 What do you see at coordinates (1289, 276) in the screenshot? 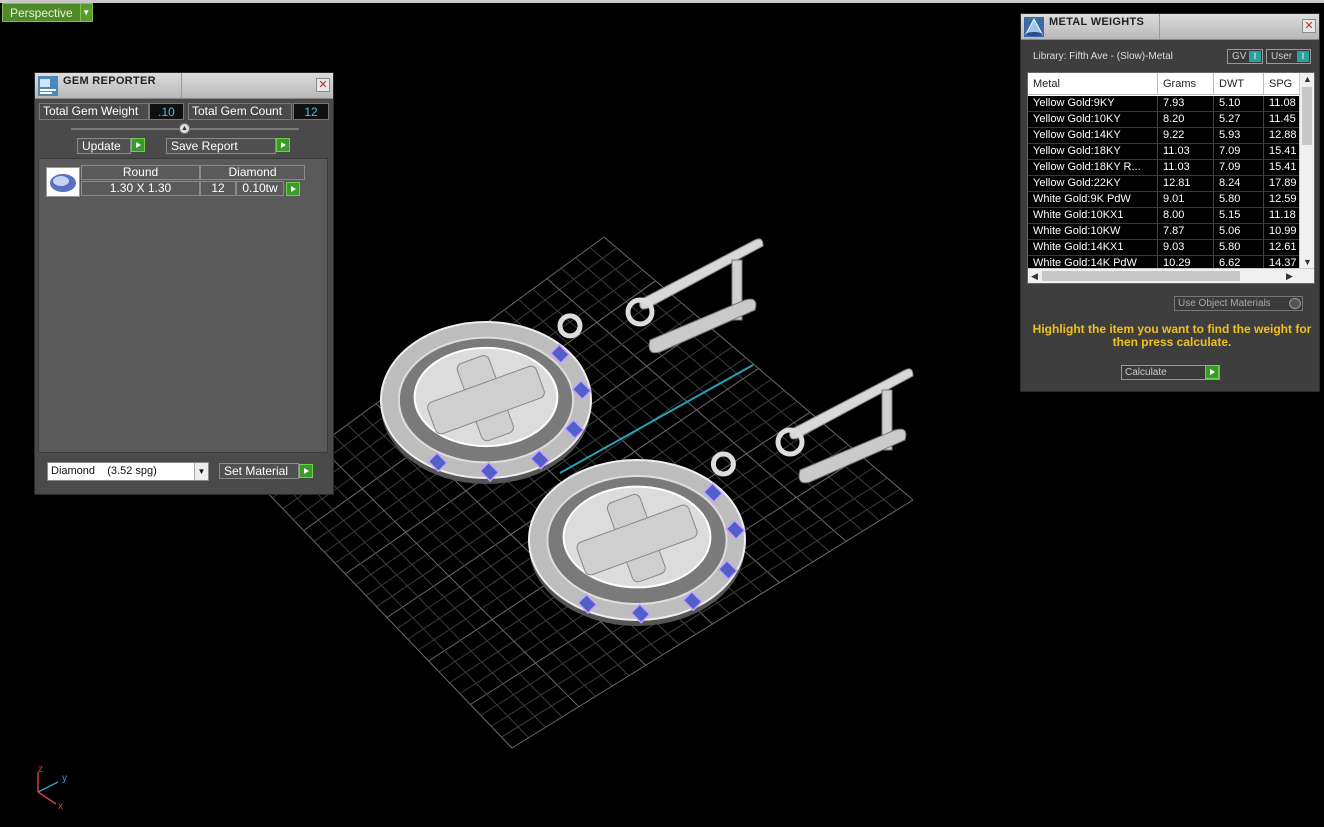
I see `scroll-right-icon: ▶` at bounding box center [1289, 276].